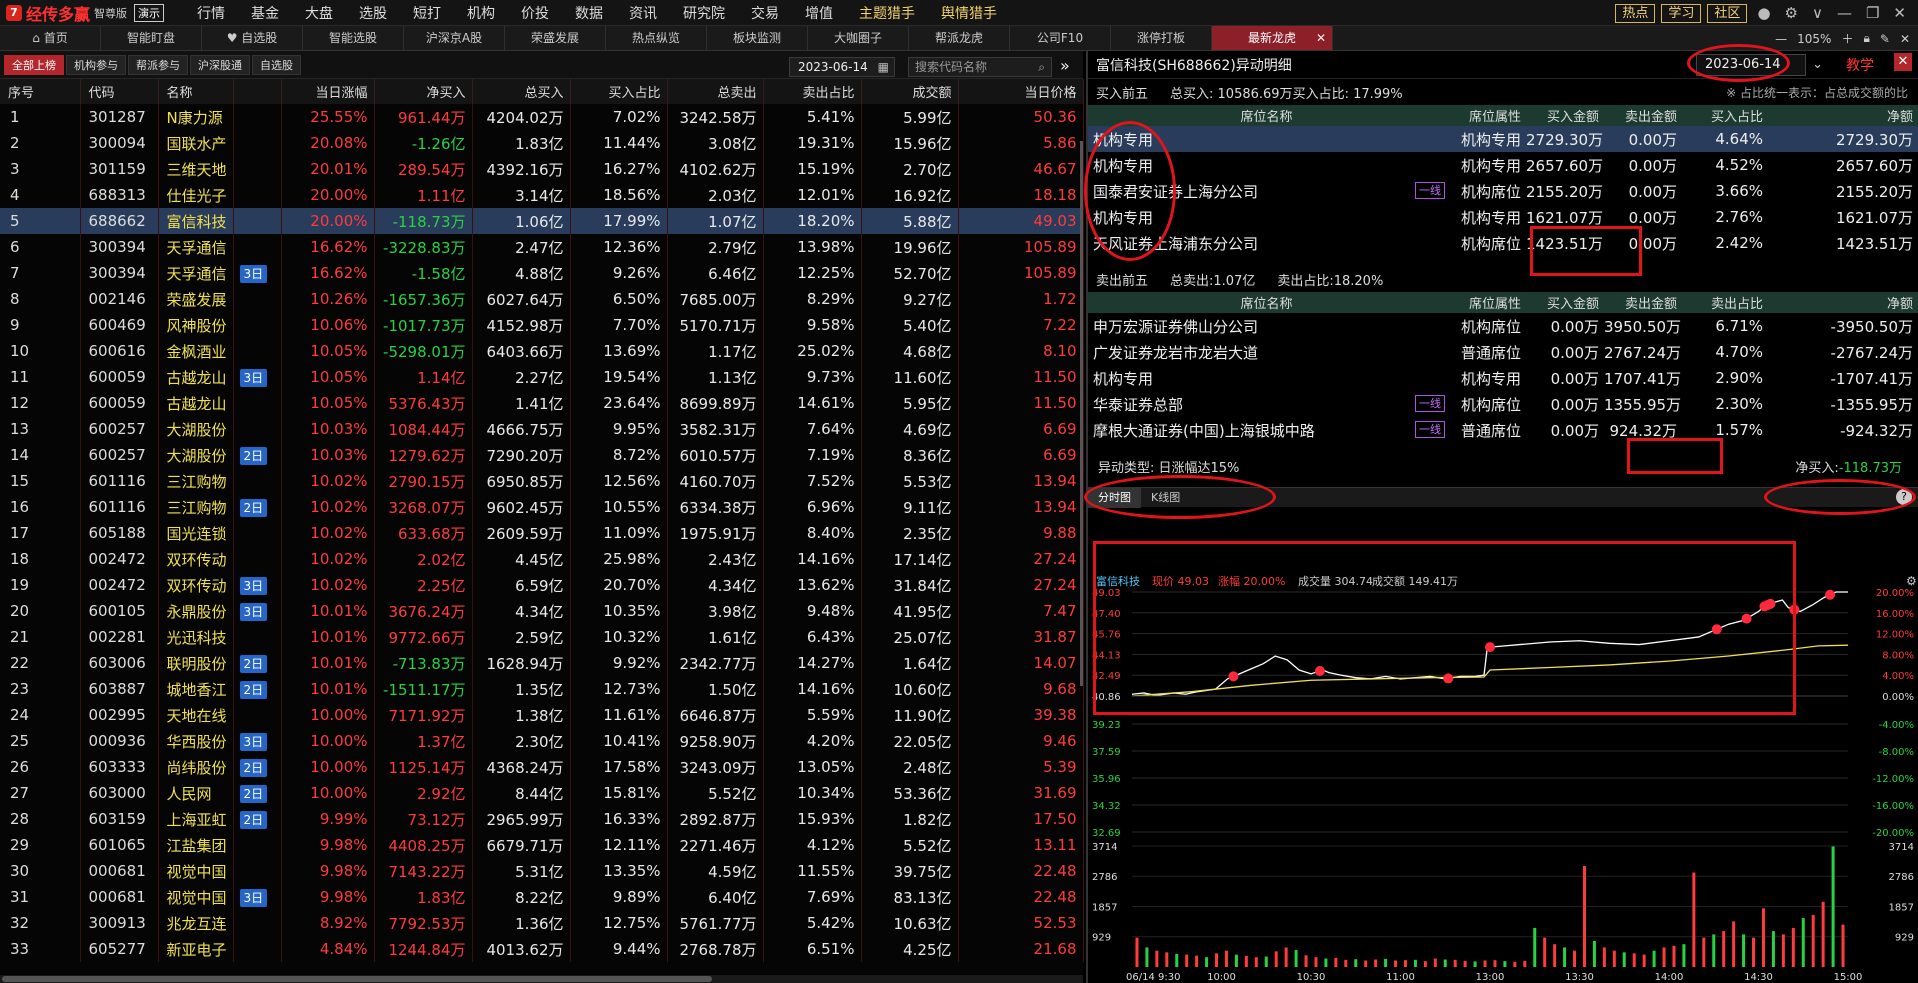 This screenshot has height=983, width=1918. What do you see at coordinates (481, 13) in the screenshot?
I see `menu-item-5: 机构` at bounding box center [481, 13].